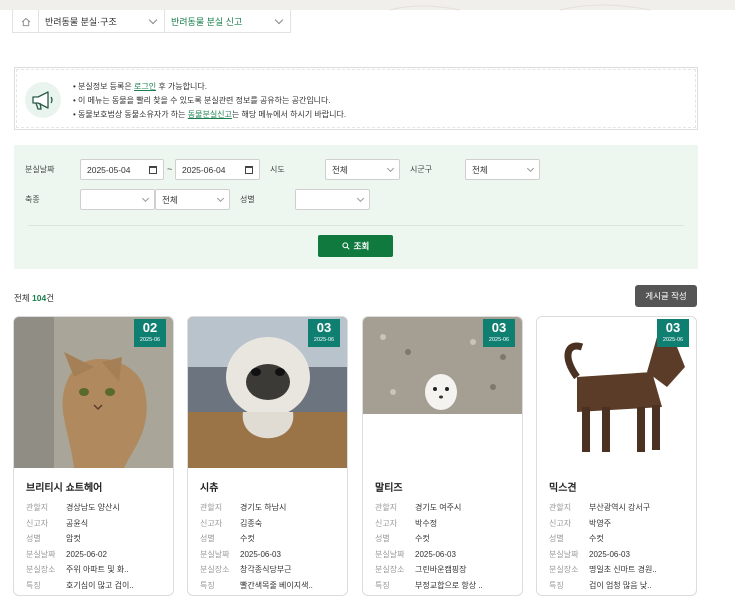  I want to click on date-from-input: 2025-05-04, so click(122, 169).